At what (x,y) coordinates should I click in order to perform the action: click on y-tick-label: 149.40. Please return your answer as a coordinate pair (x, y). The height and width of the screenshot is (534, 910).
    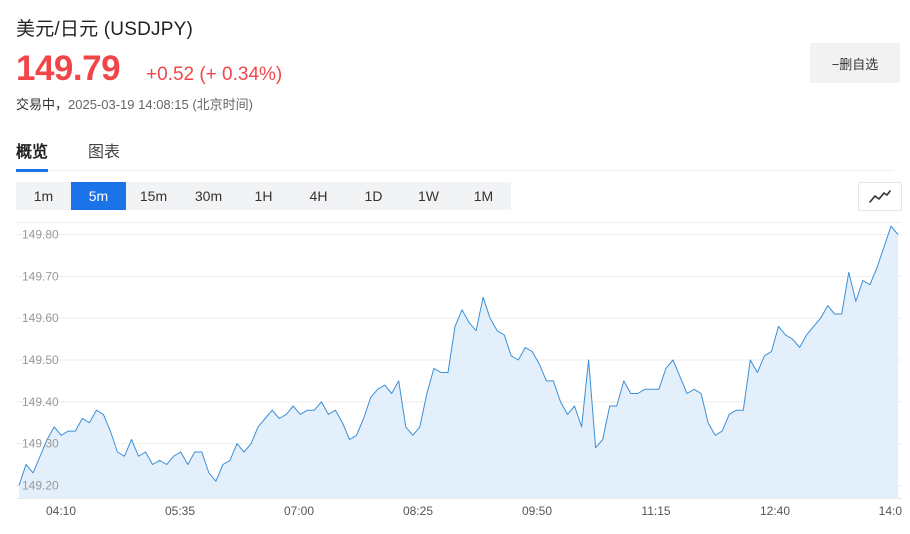
    Looking at the image, I should click on (40, 402).